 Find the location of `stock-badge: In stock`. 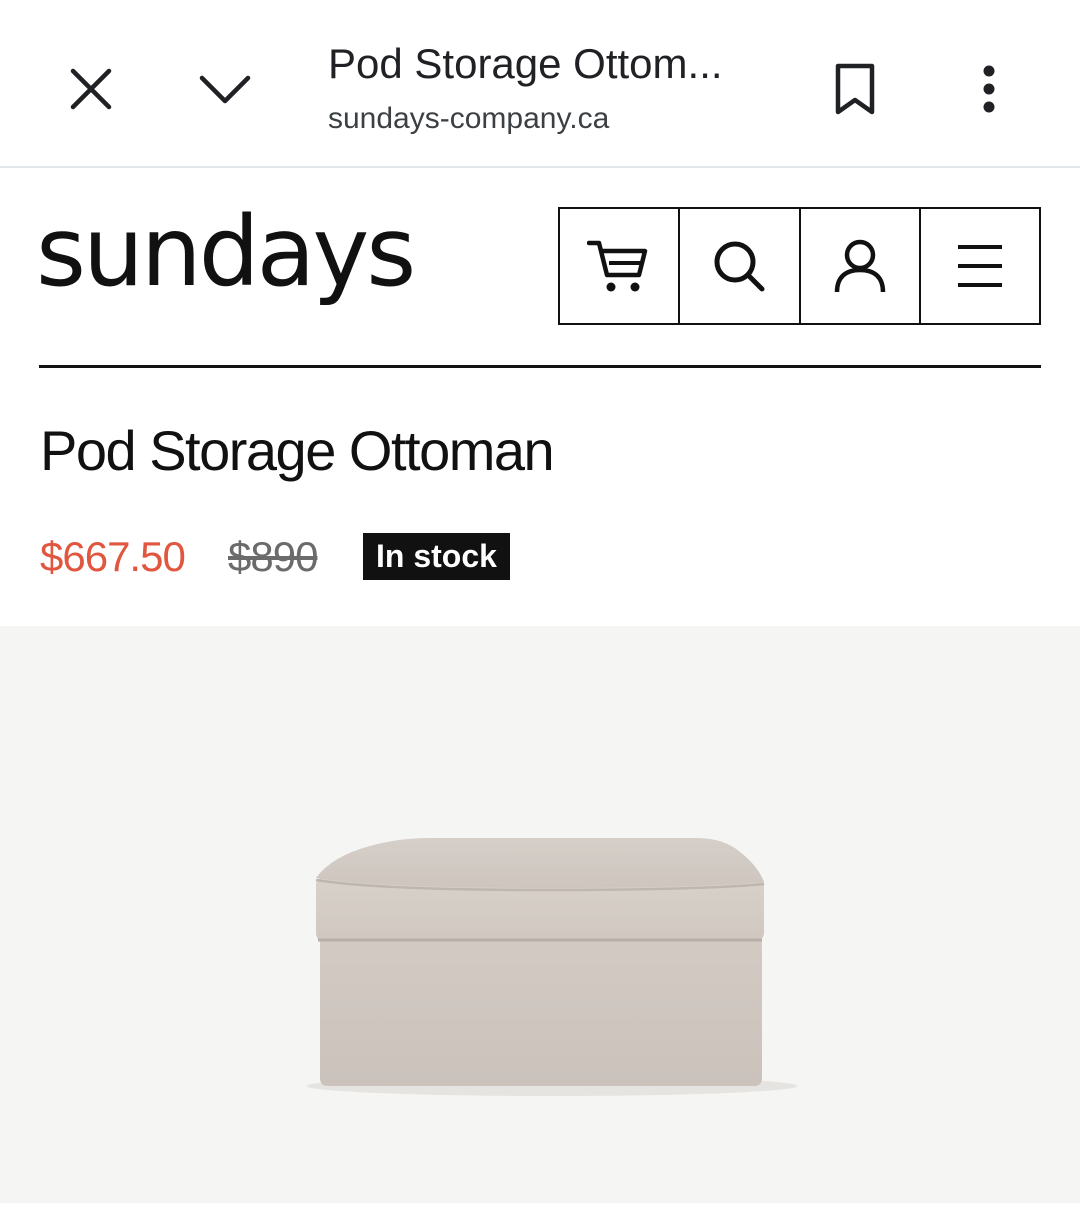

stock-badge: In stock is located at coordinates (436, 556).